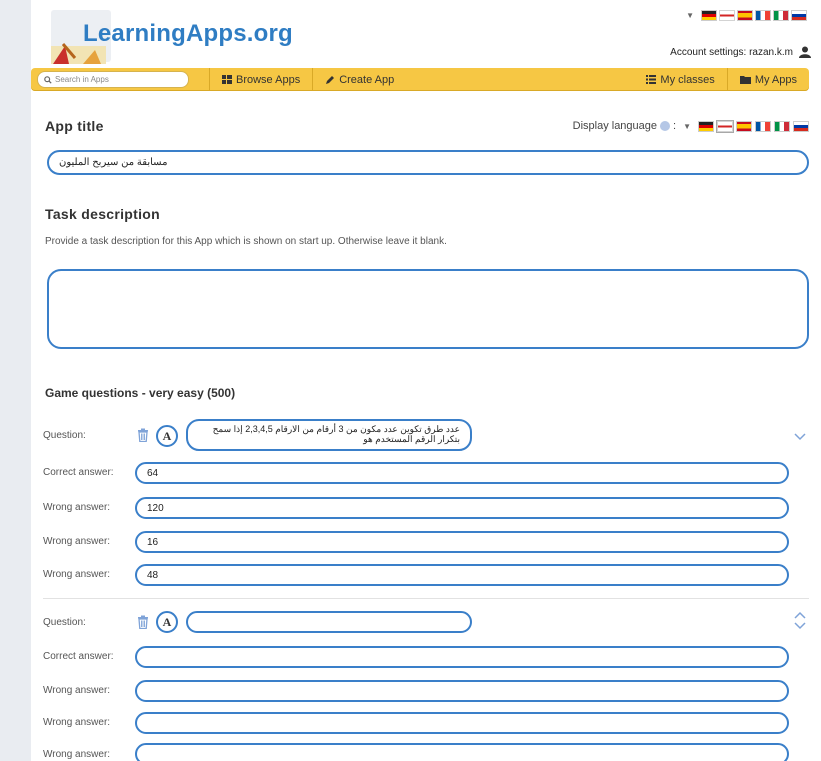 Image resolution: width=821 pixels, height=761 pixels. Describe the element at coordinates (462, 657) in the screenshot. I see `correct-answer-input` at that location.